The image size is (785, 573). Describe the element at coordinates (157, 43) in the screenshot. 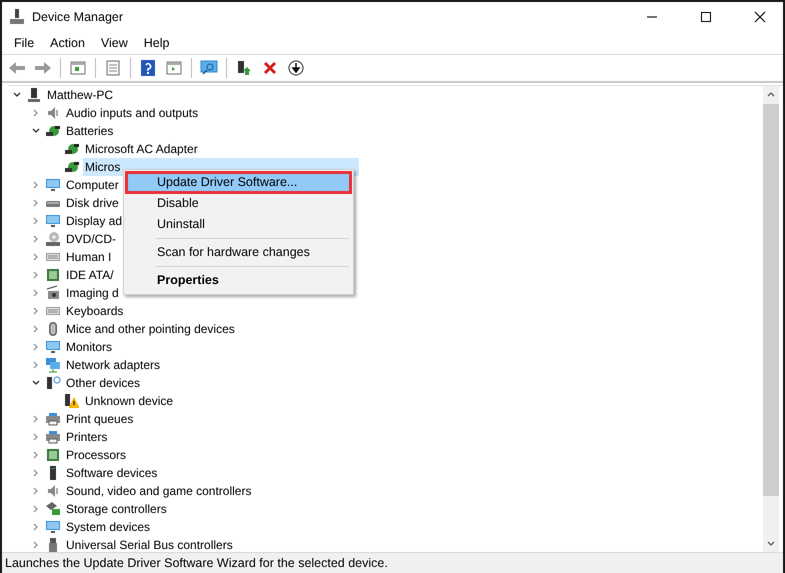

I see `menu-item: Help` at that location.